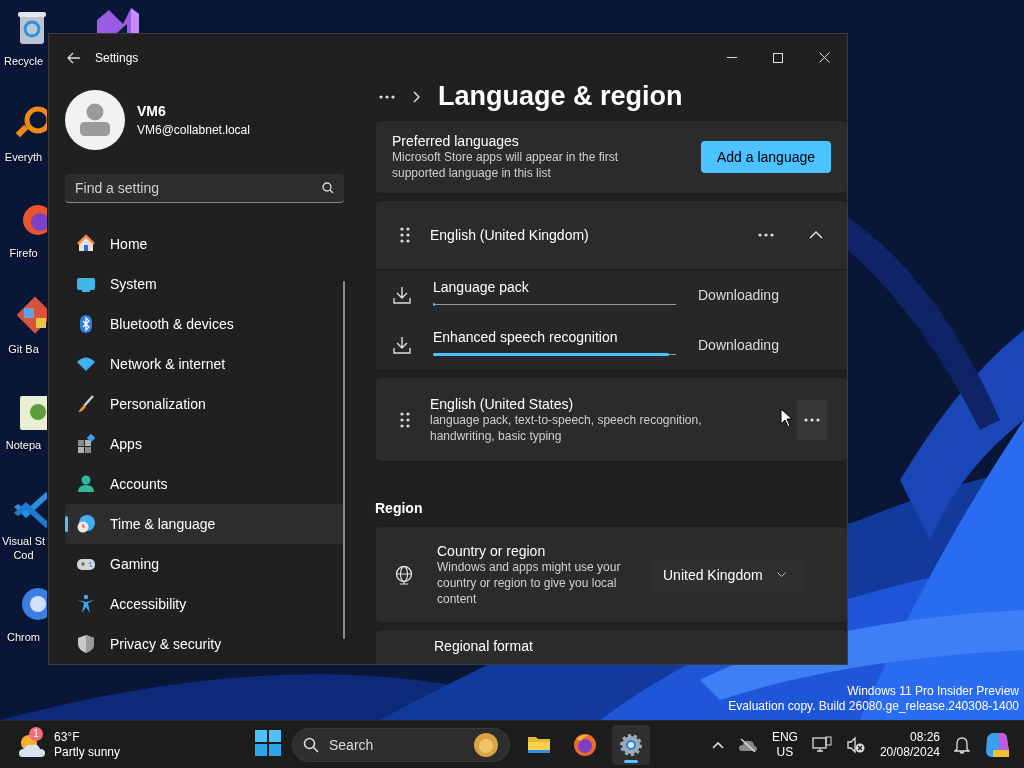 The height and width of the screenshot is (768, 1024). What do you see at coordinates (204, 188) in the screenshot?
I see `find-setting-field: Find a setting` at bounding box center [204, 188].